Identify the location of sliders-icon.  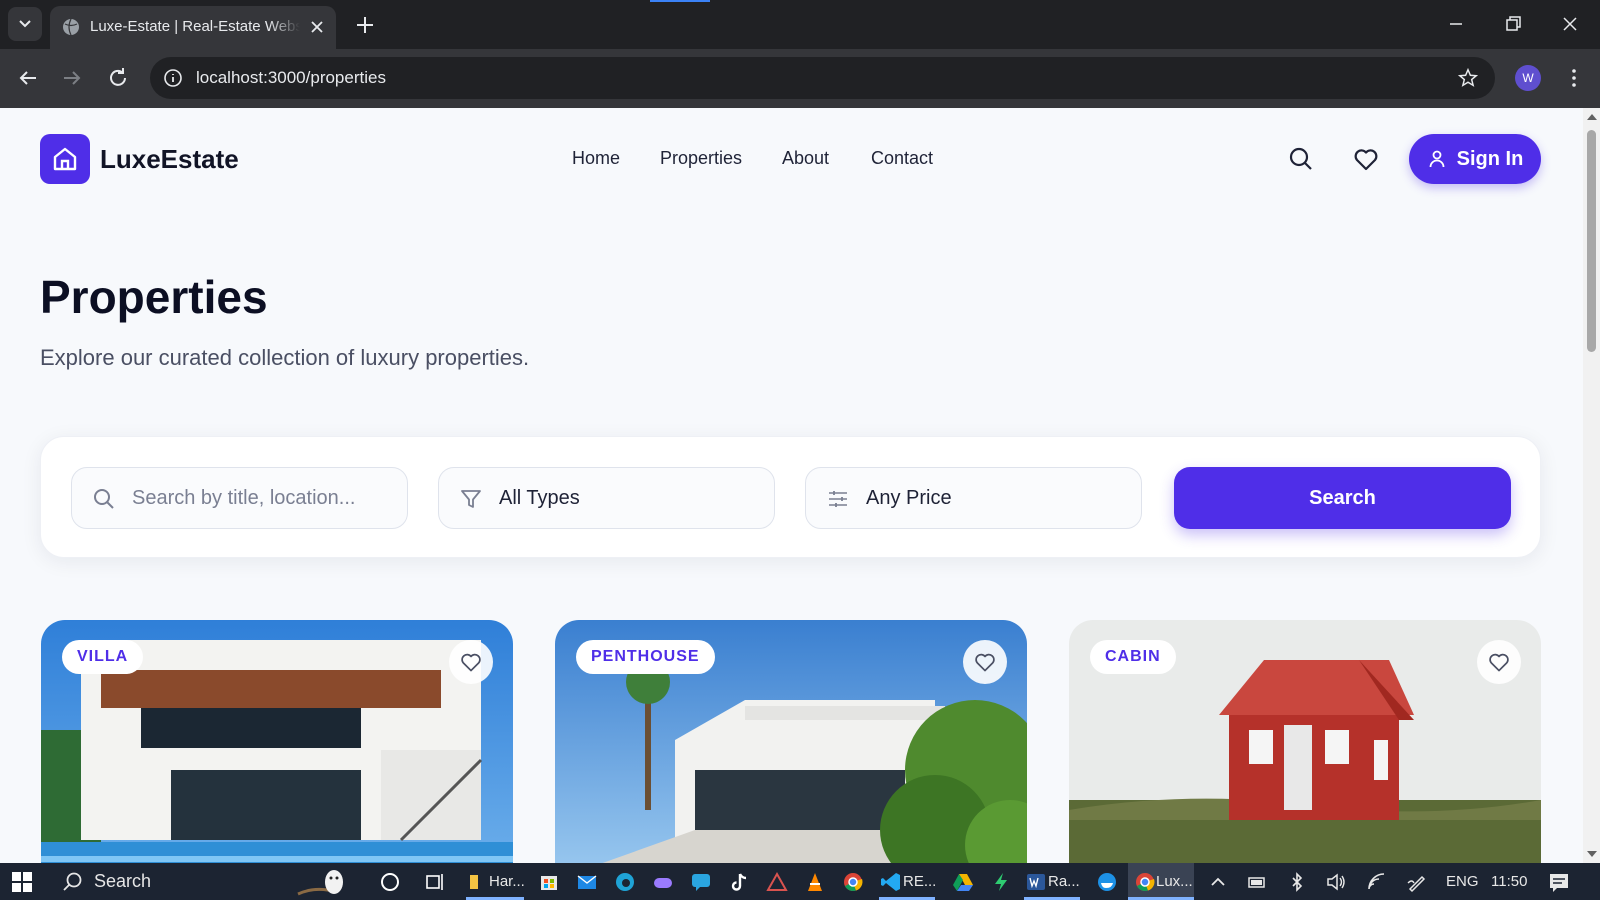
(838, 499).